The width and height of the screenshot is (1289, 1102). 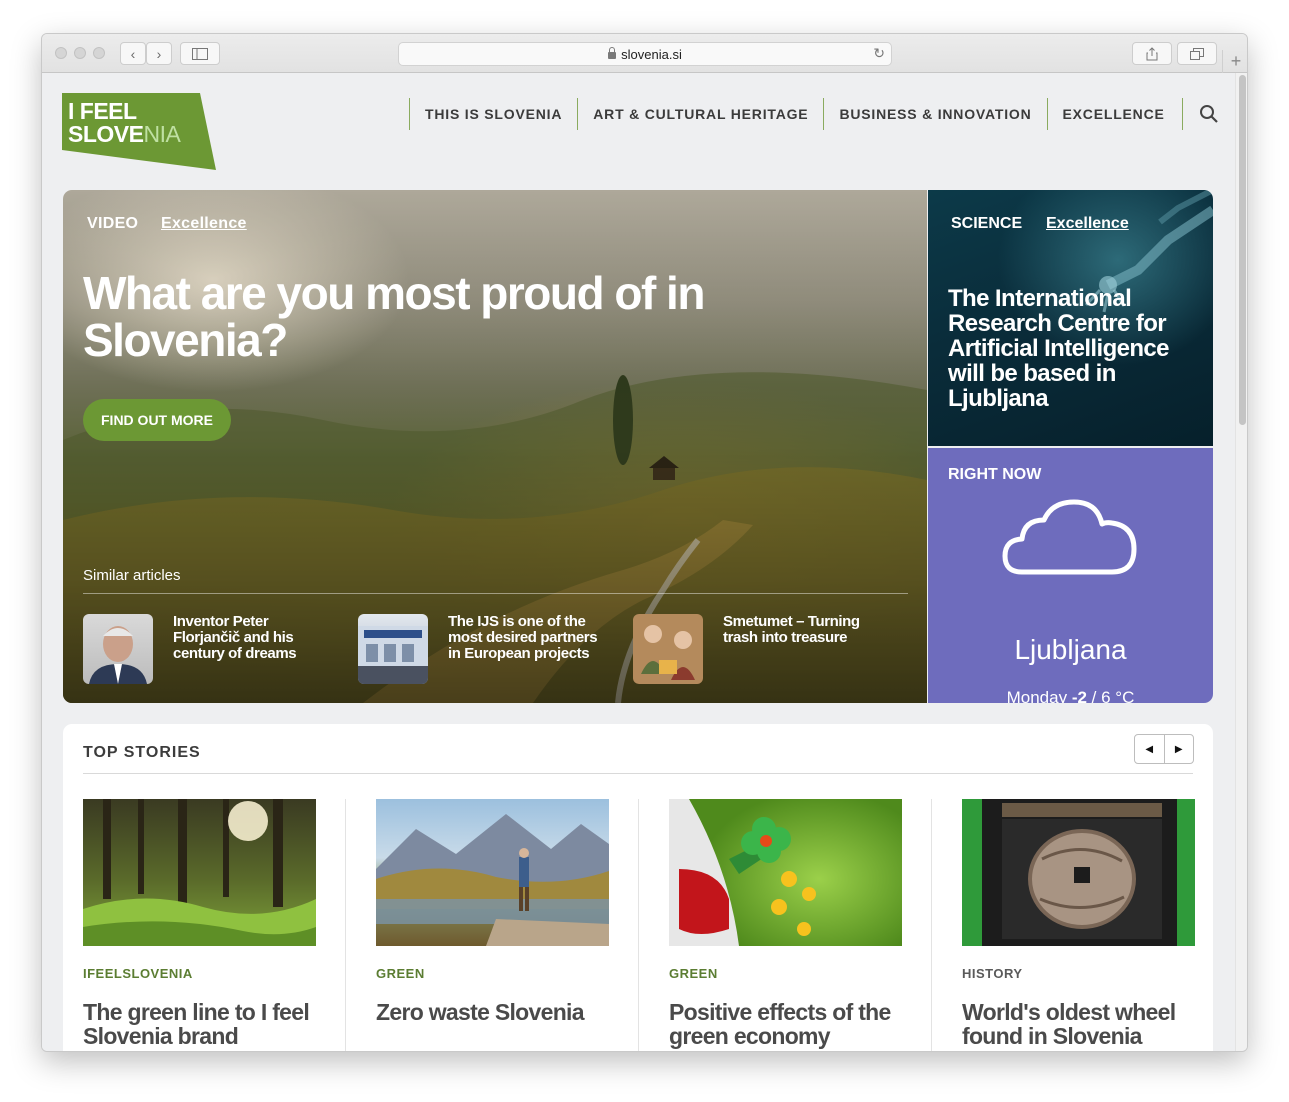 I want to click on similar-articles-label: Similar articles, so click(x=132, y=575).